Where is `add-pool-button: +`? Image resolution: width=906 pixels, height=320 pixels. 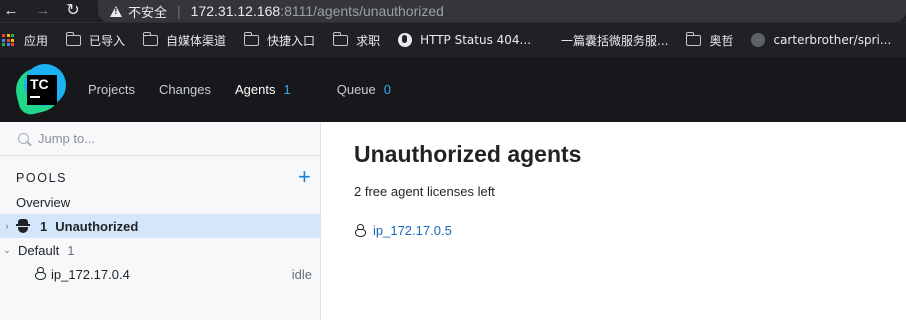 add-pool-button: + is located at coordinates (304, 177).